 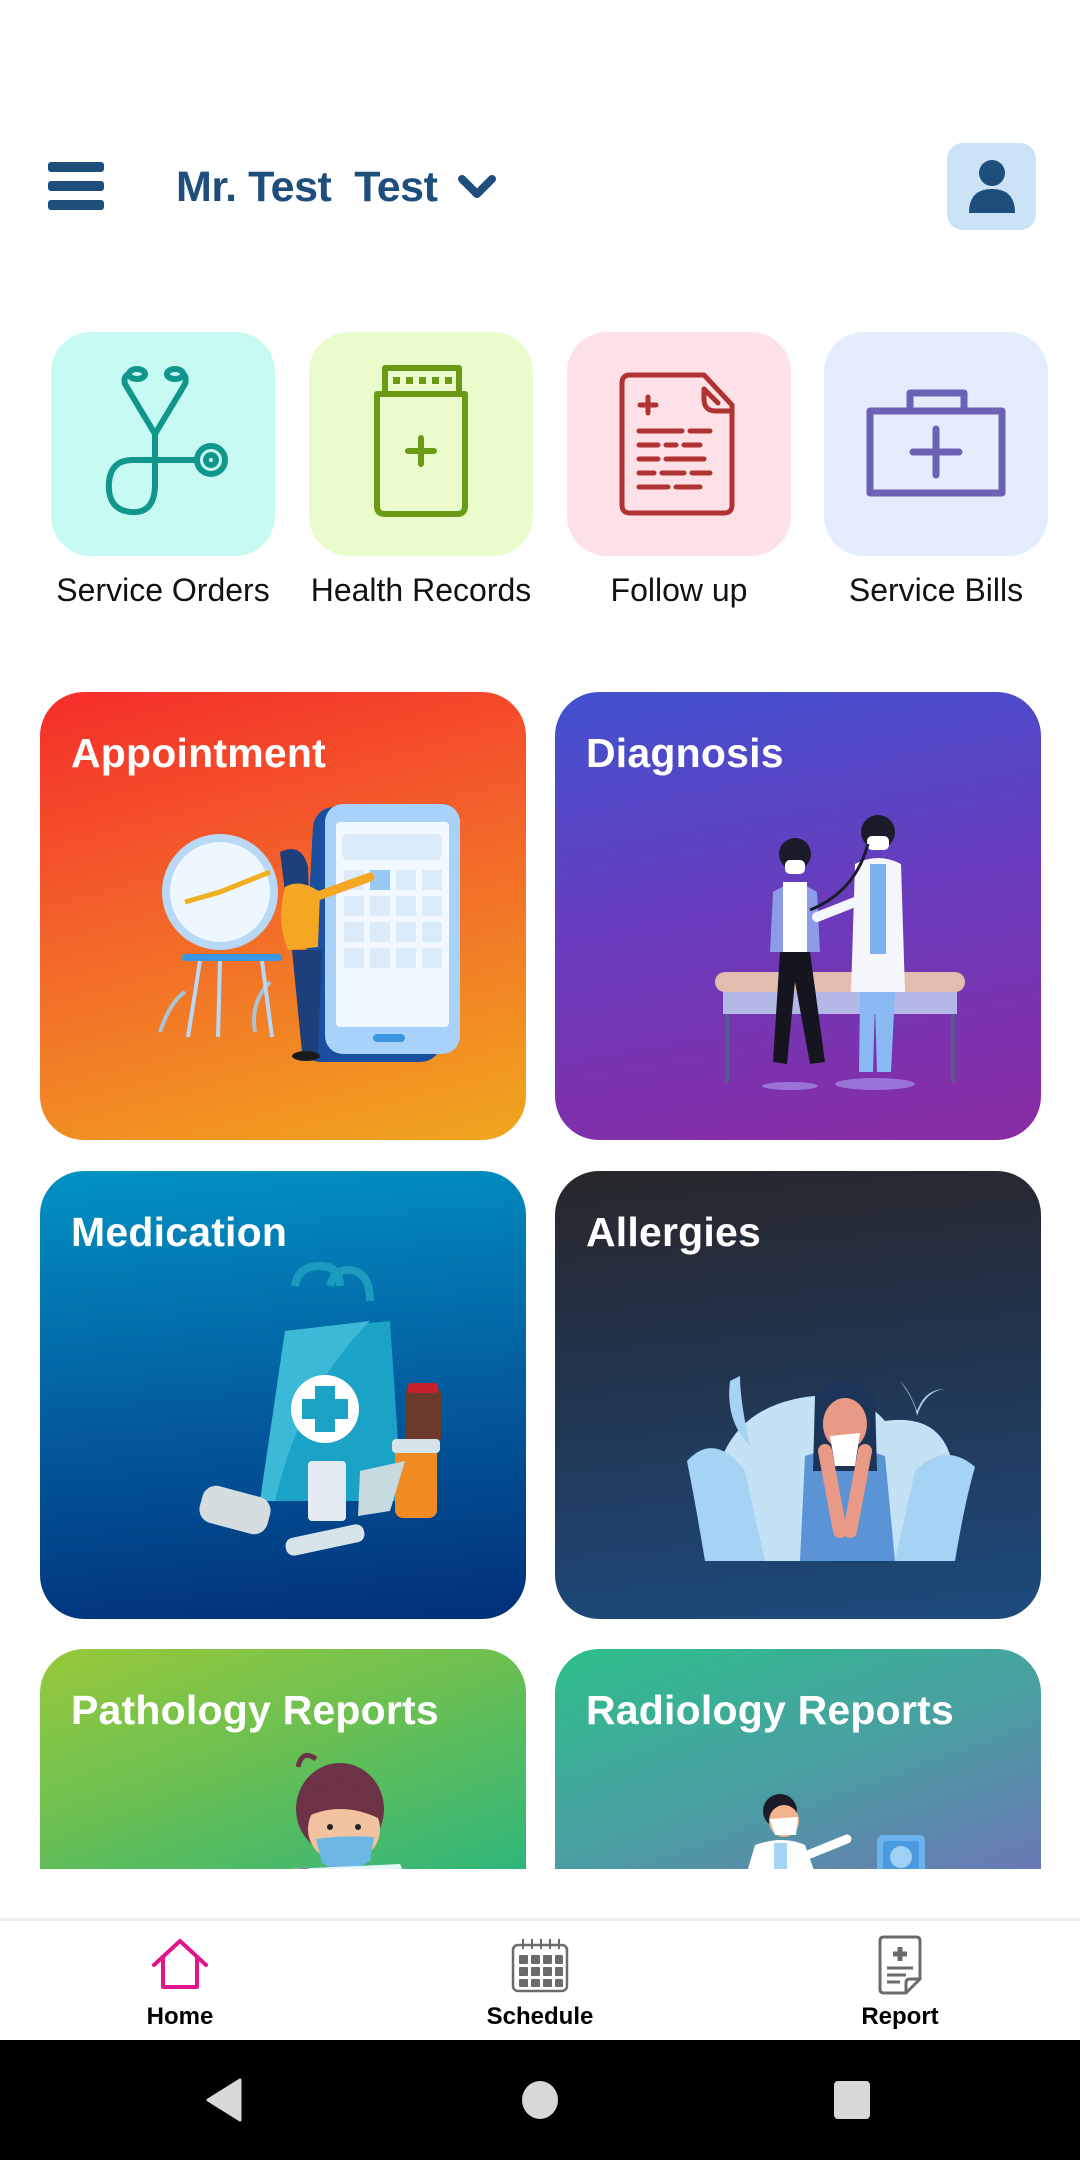 What do you see at coordinates (283, 1395) in the screenshot?
I see `card-medication: Medication` at bounding box center [283, 1395].